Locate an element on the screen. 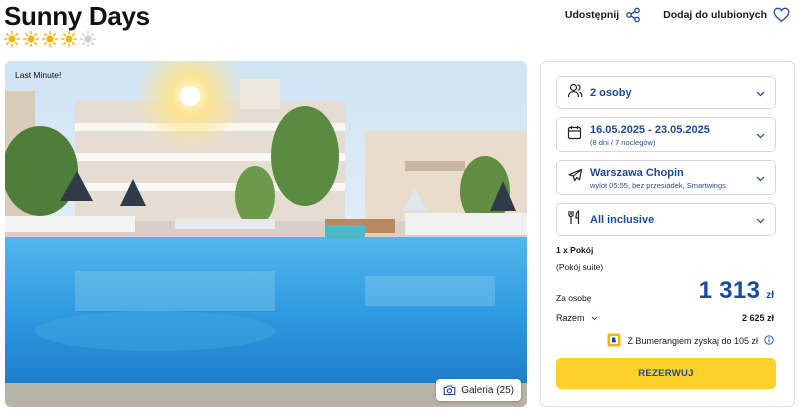  guests-value: 2 osoby is located at coordinates (611, 93).